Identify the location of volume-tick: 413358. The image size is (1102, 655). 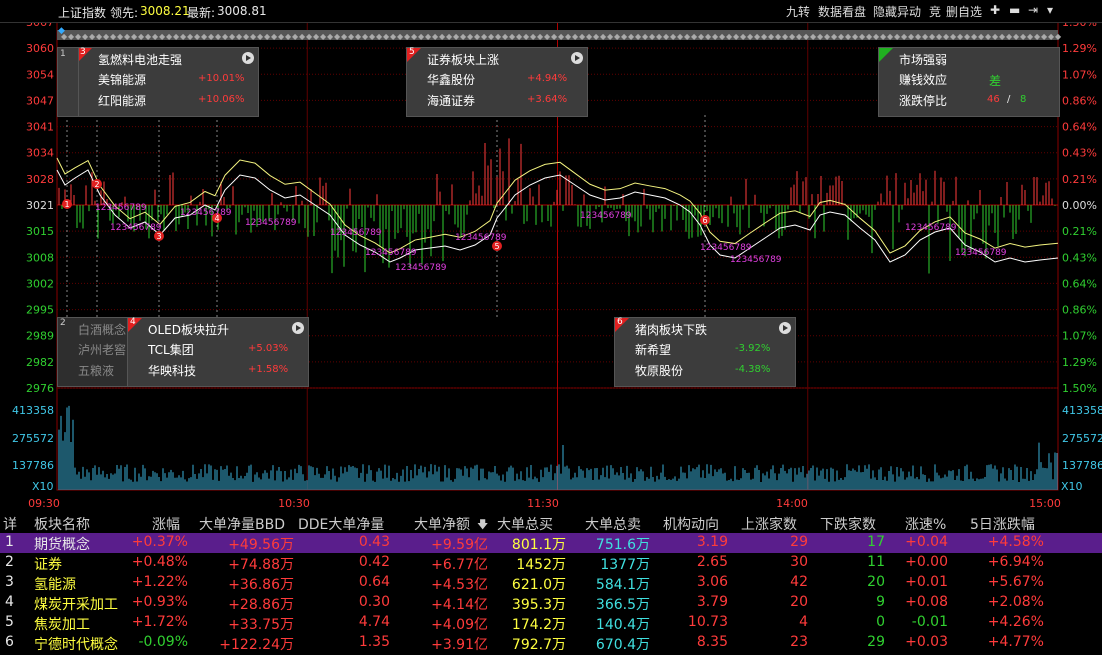
(1082, 410).